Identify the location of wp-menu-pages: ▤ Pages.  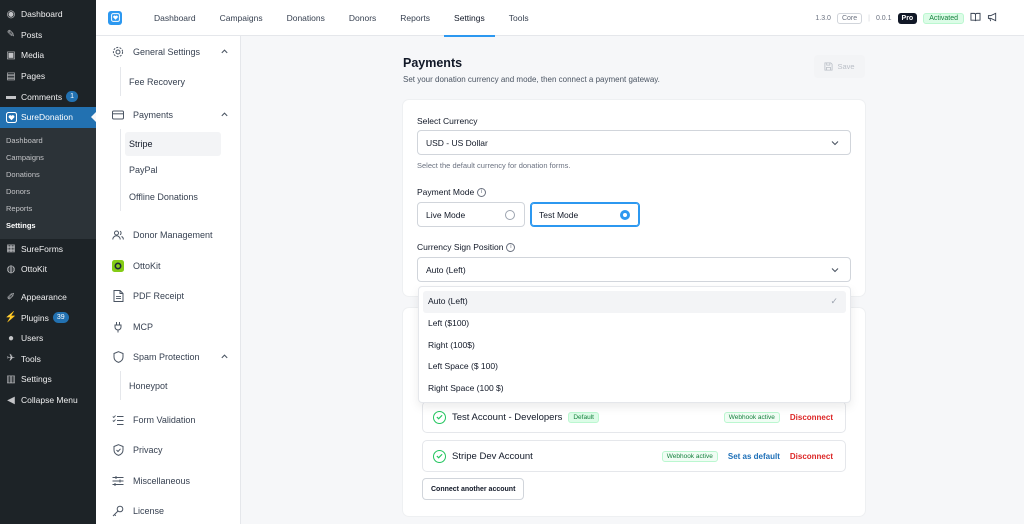
(48, 76).